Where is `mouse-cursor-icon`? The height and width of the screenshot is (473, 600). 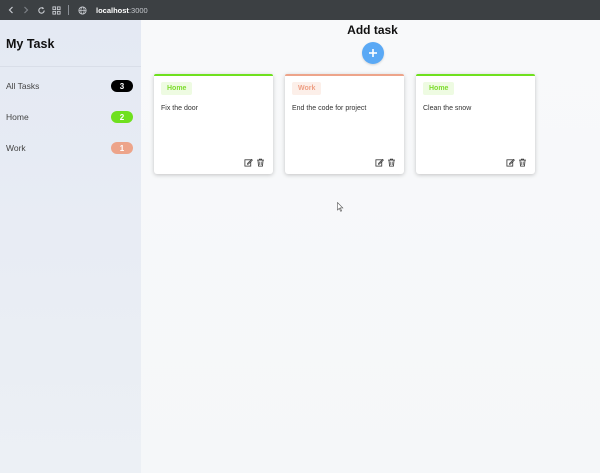 mouse-cursor-icon is located at coordinates (340, 208).